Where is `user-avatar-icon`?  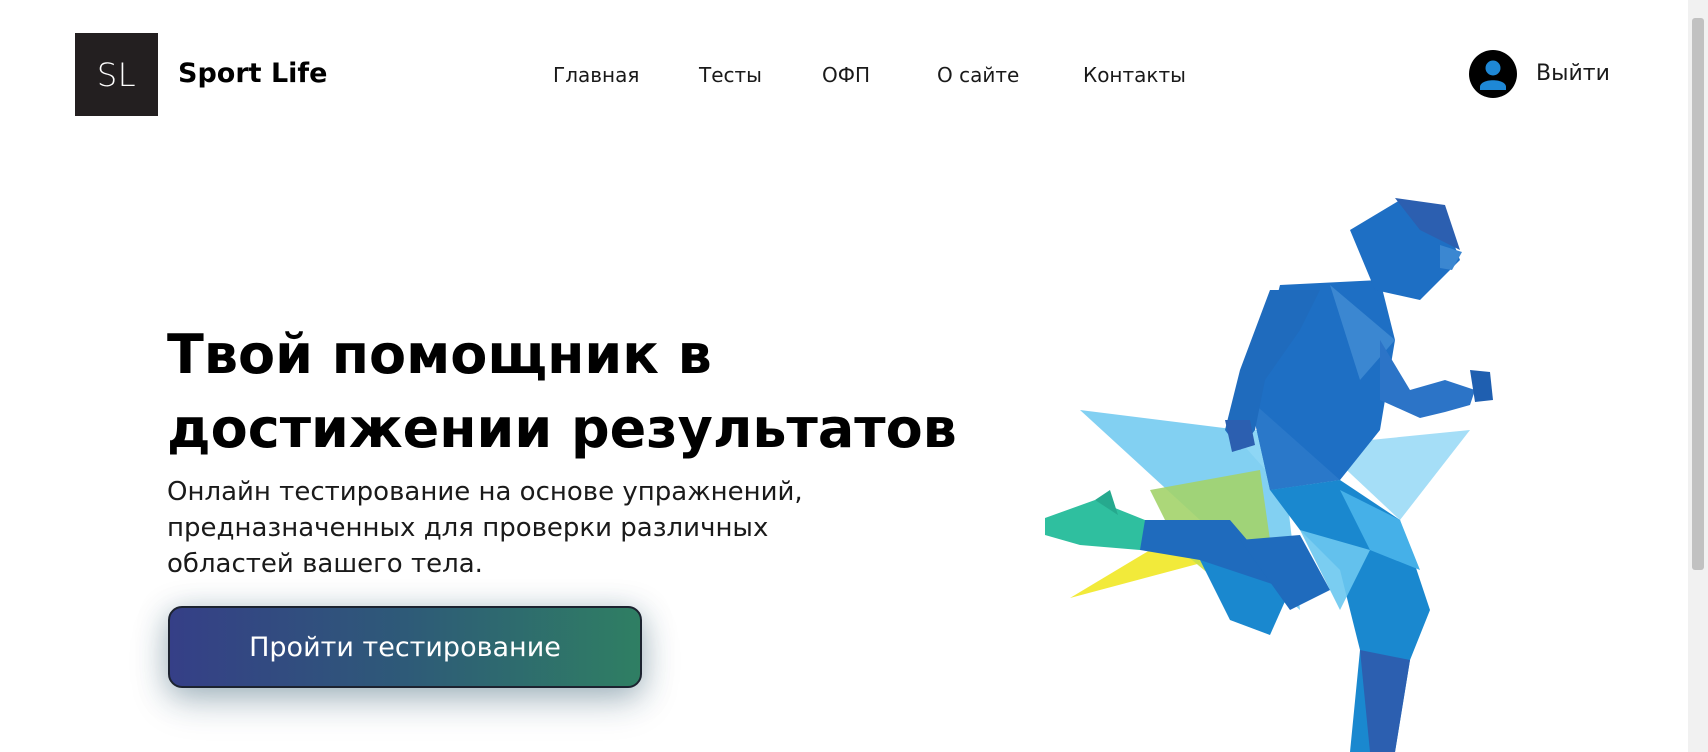 user-avatar-icon is located at coordinates (1493, 74).